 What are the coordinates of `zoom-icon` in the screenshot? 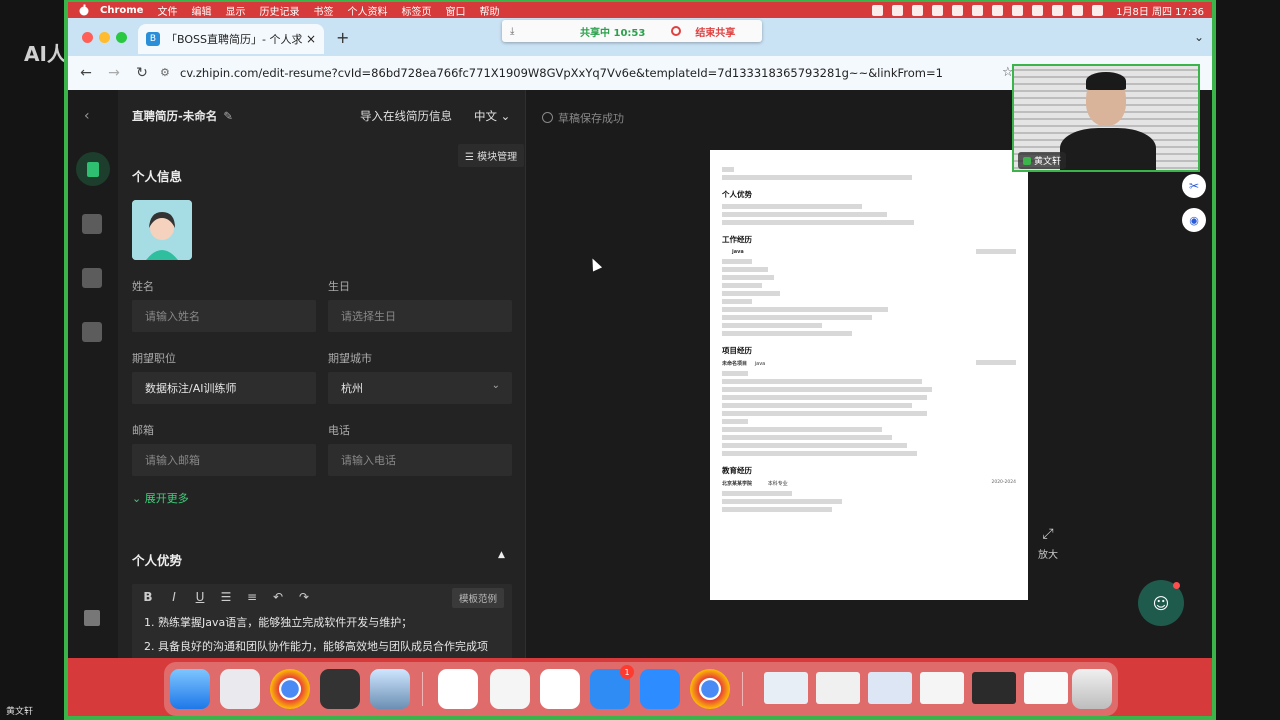 It's located at (660, 689).